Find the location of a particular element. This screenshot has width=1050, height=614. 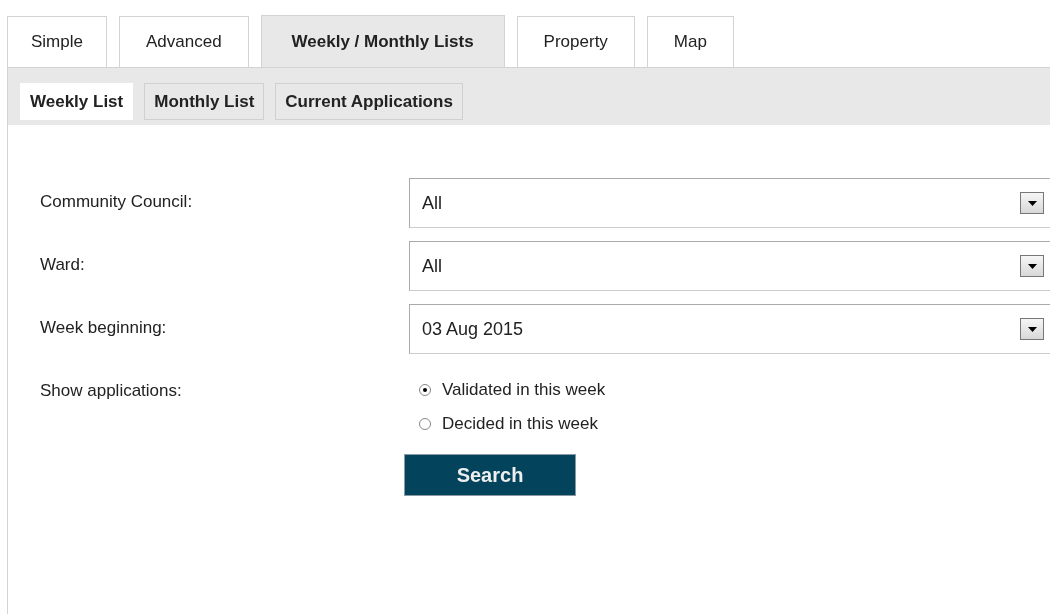

tab: Property is located at coordinates (575, 41).